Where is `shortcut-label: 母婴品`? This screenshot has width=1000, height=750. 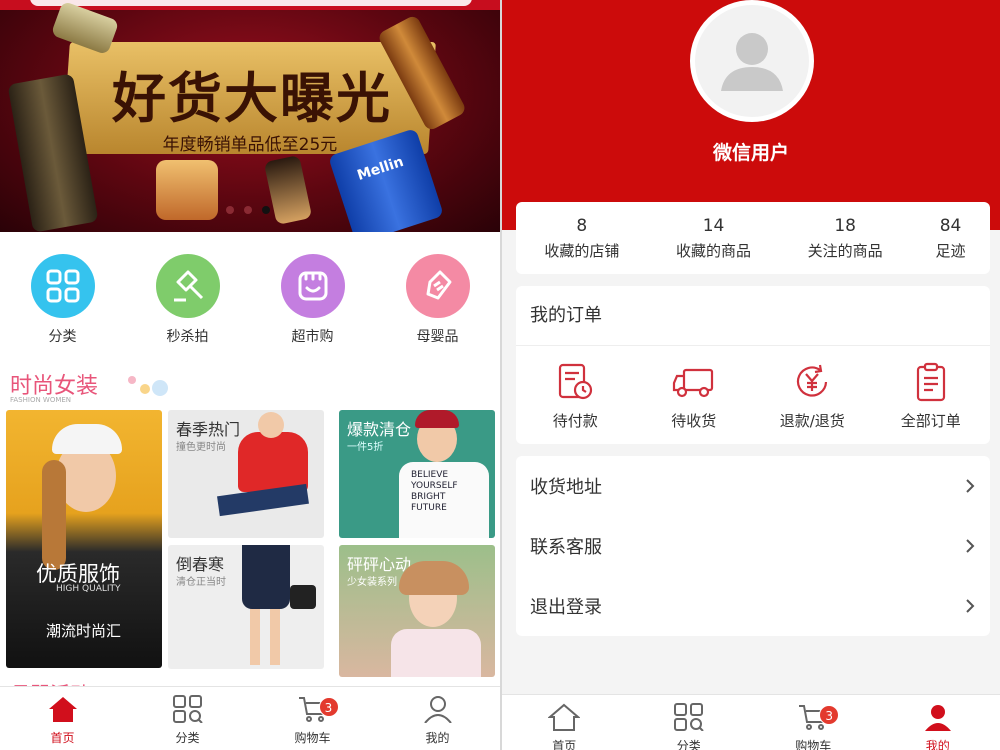
shortcut-label: 母婴品 is located at coordinates (437, 337).